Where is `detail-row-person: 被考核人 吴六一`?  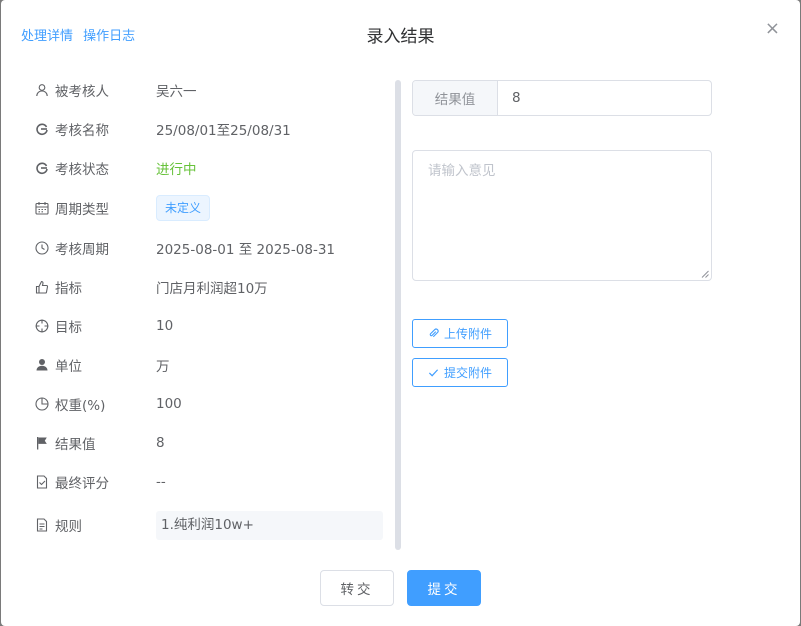
detail-row-person: 被考核人 吴六一 is located at coordinates (210, 89).